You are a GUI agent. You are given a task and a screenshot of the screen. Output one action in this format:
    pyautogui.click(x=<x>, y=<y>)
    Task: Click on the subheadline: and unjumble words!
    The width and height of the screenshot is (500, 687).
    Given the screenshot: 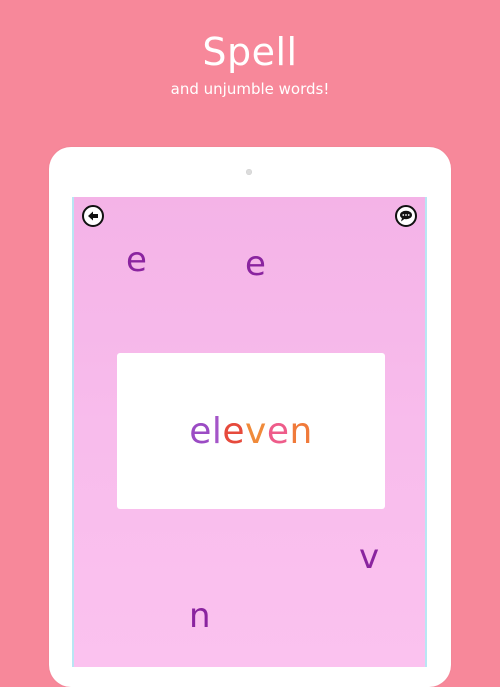 What is the action you would take?
    pyautogui.click(x=250, y=89)
    